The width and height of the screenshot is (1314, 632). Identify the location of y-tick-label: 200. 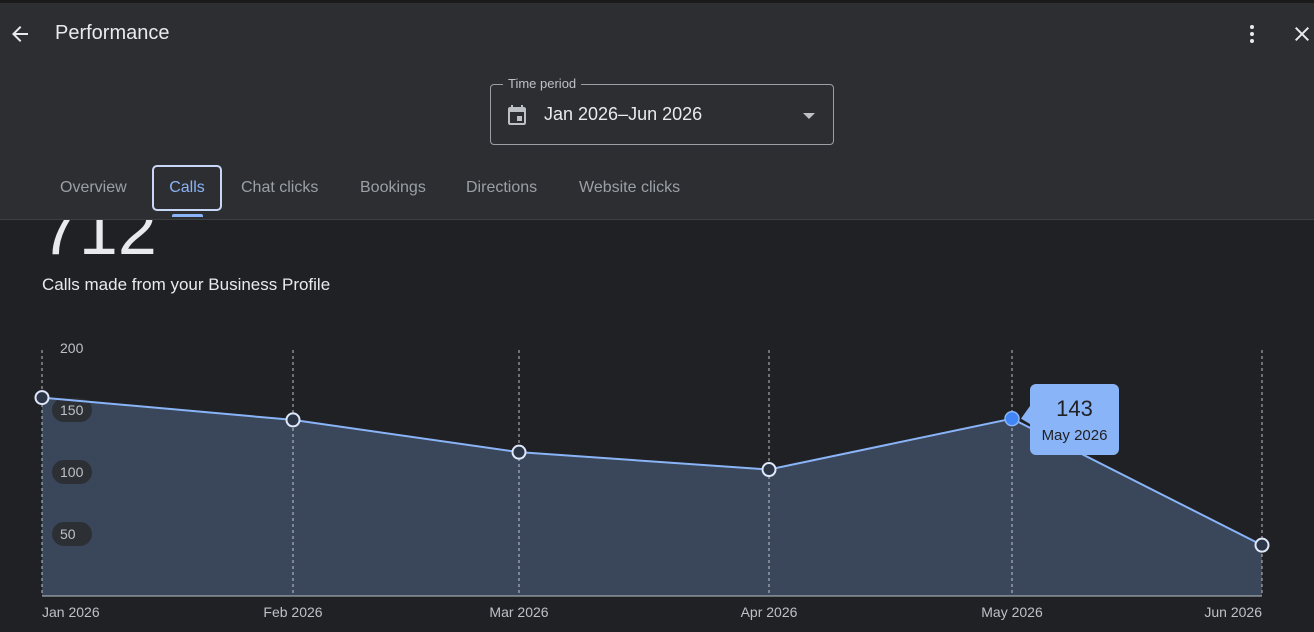
(72, 348).